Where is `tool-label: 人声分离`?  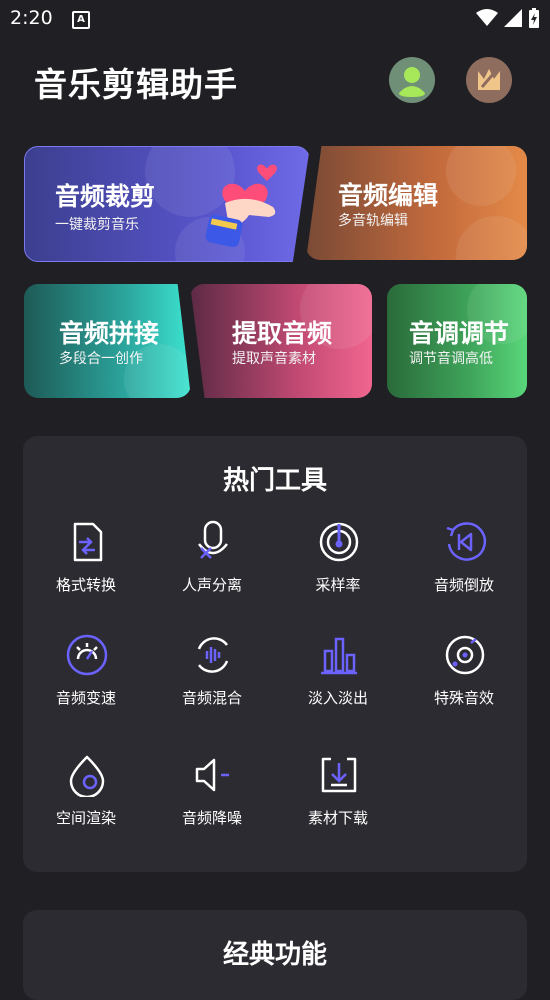 tool-label: 人声分离 is located at coordinates (211, 585).